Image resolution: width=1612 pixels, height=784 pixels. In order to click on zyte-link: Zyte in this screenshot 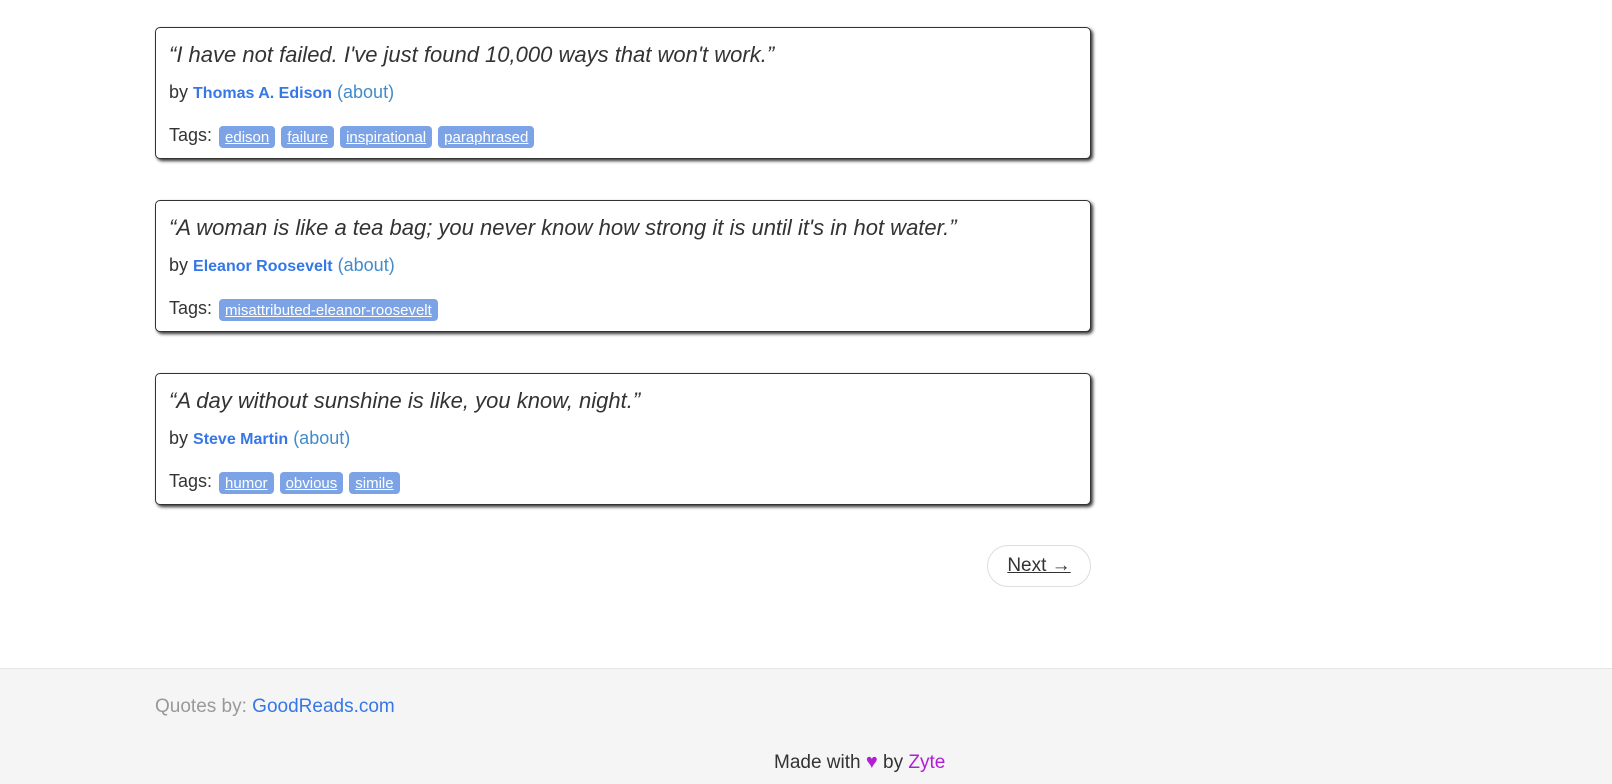, I will do `click(926, 762)`.